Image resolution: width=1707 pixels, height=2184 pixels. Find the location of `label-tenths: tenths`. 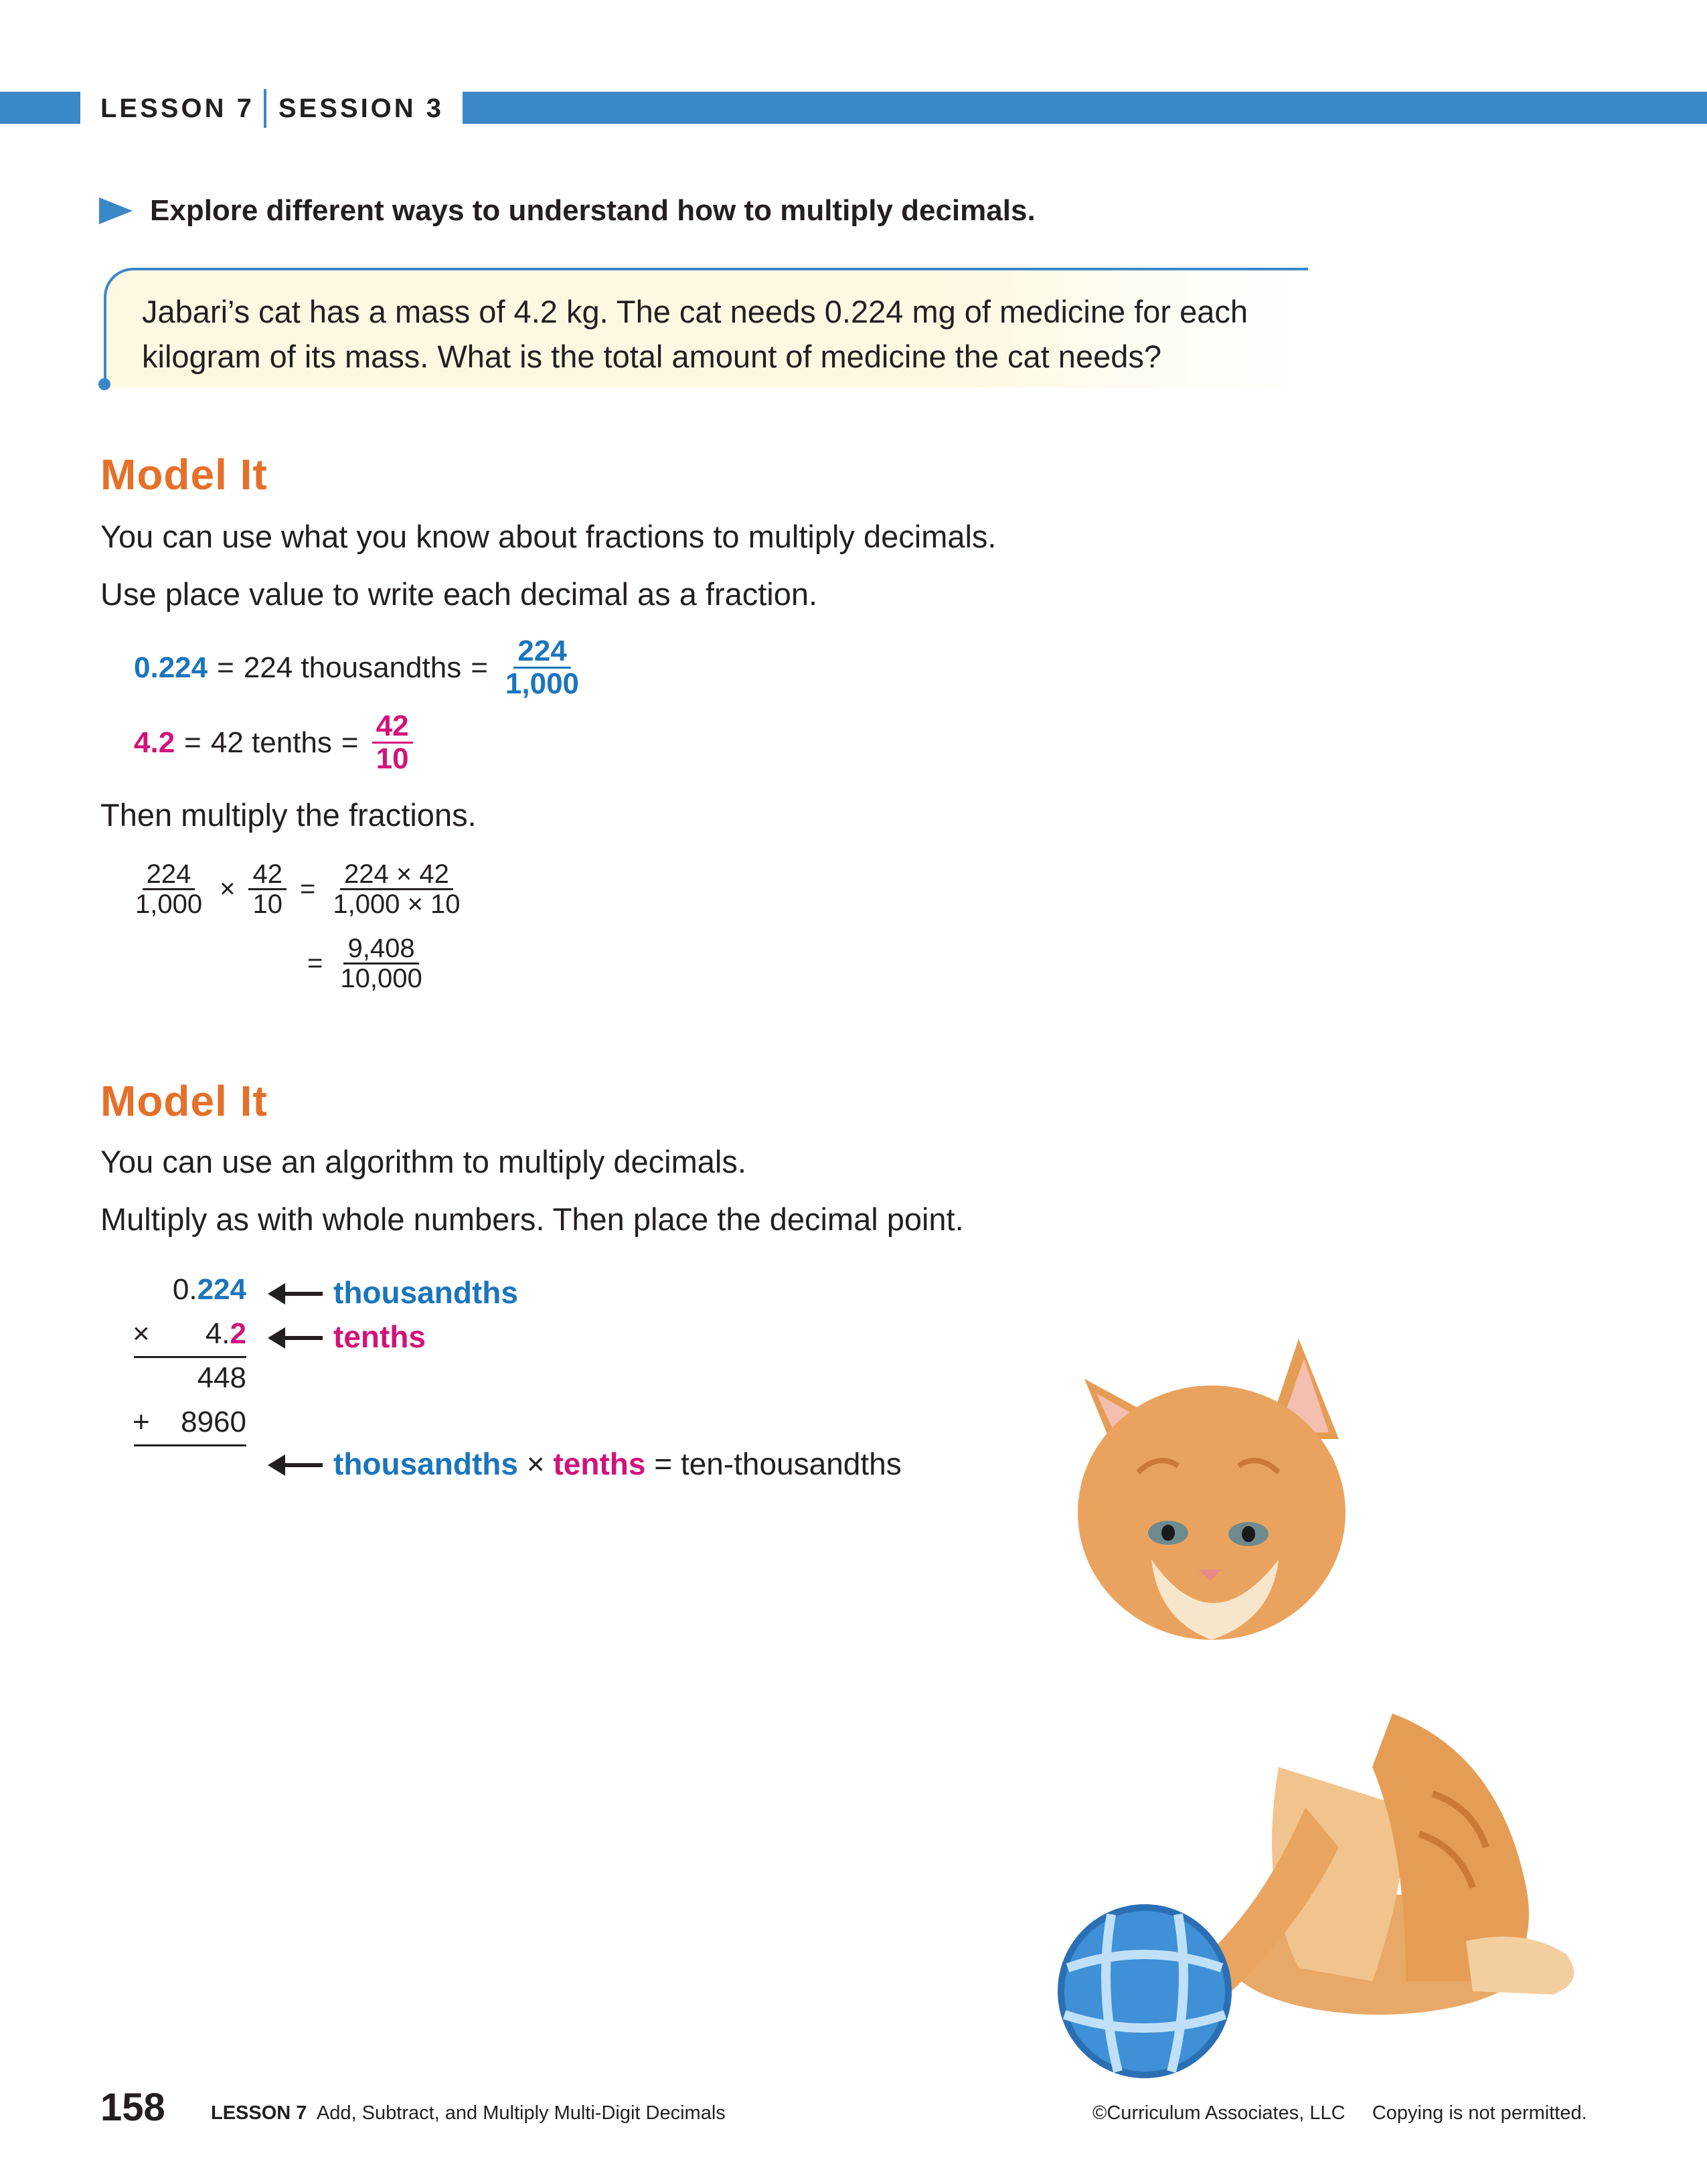

label-tenths: tenths is located at coordinates (380, 1336).